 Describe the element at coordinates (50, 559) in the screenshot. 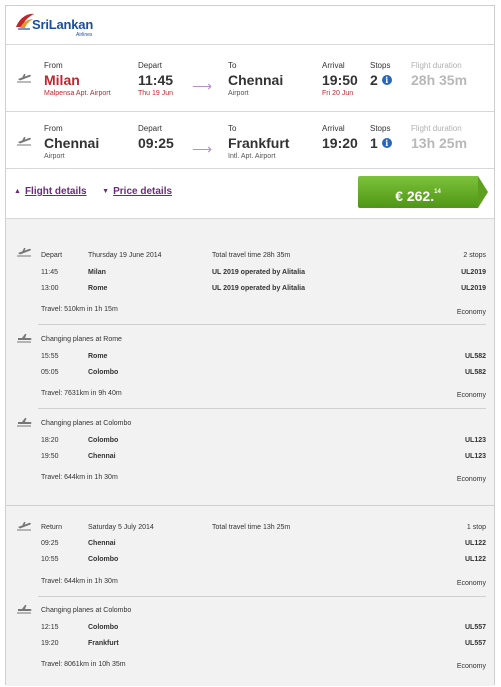

I see `segment-time: 10:55` at that location.